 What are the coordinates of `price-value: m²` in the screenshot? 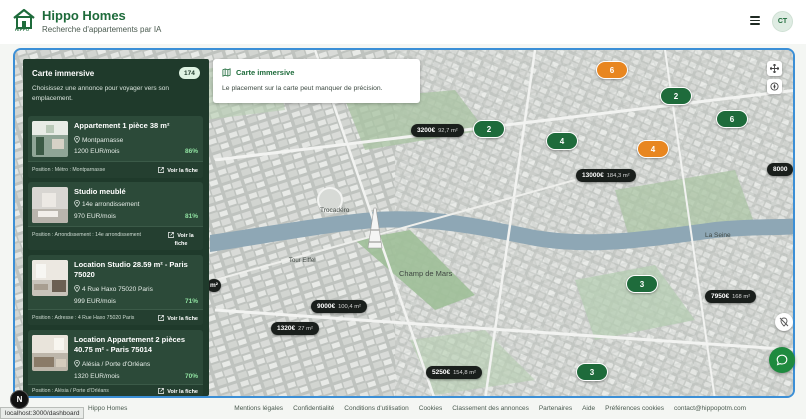 It's located at (214, 285).